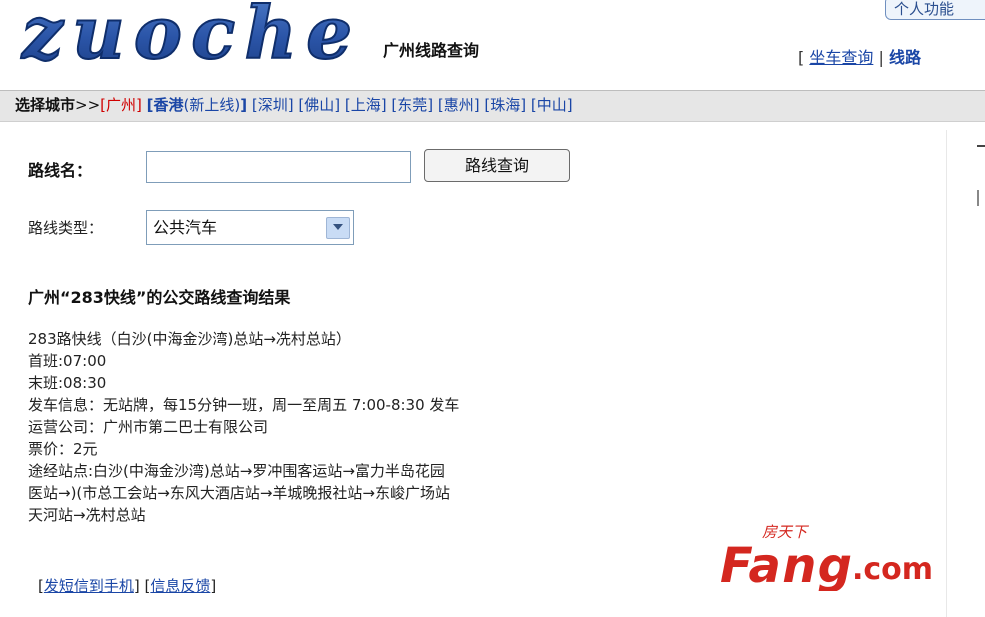  Describe the element at coordinates (459, 105) in the screenshot. I see `city-huizhou: [惠州]` at that location.